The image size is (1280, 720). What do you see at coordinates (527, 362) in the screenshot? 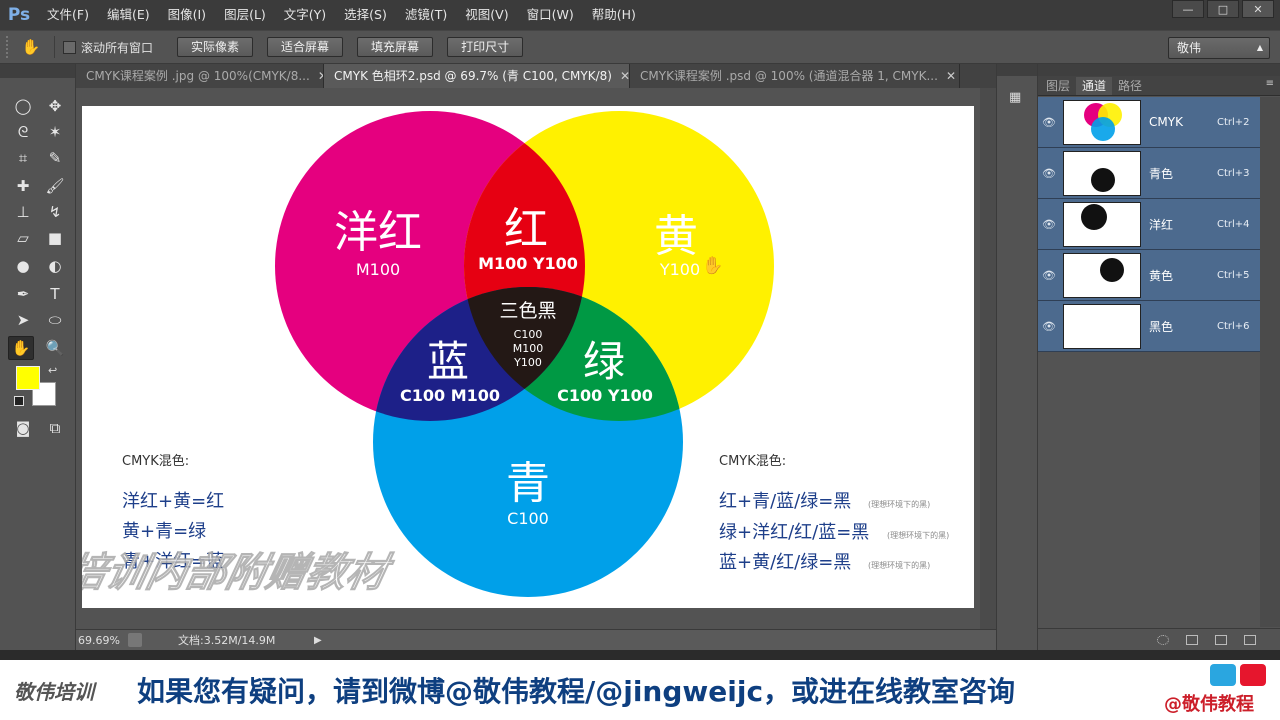
I see `black-y: Y100` at bounding box center [527, 362].